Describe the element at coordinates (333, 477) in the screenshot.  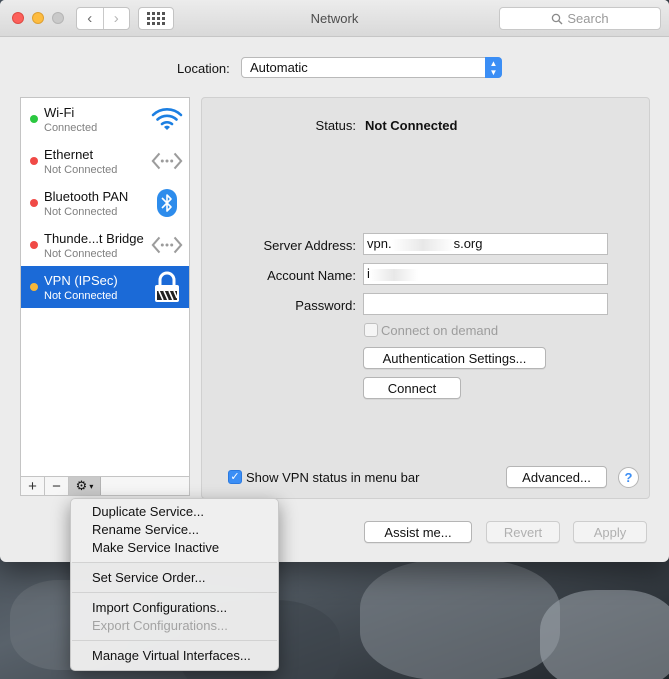
I see `show-vpn-status-label: Show VPN status in menu bar` at that location.